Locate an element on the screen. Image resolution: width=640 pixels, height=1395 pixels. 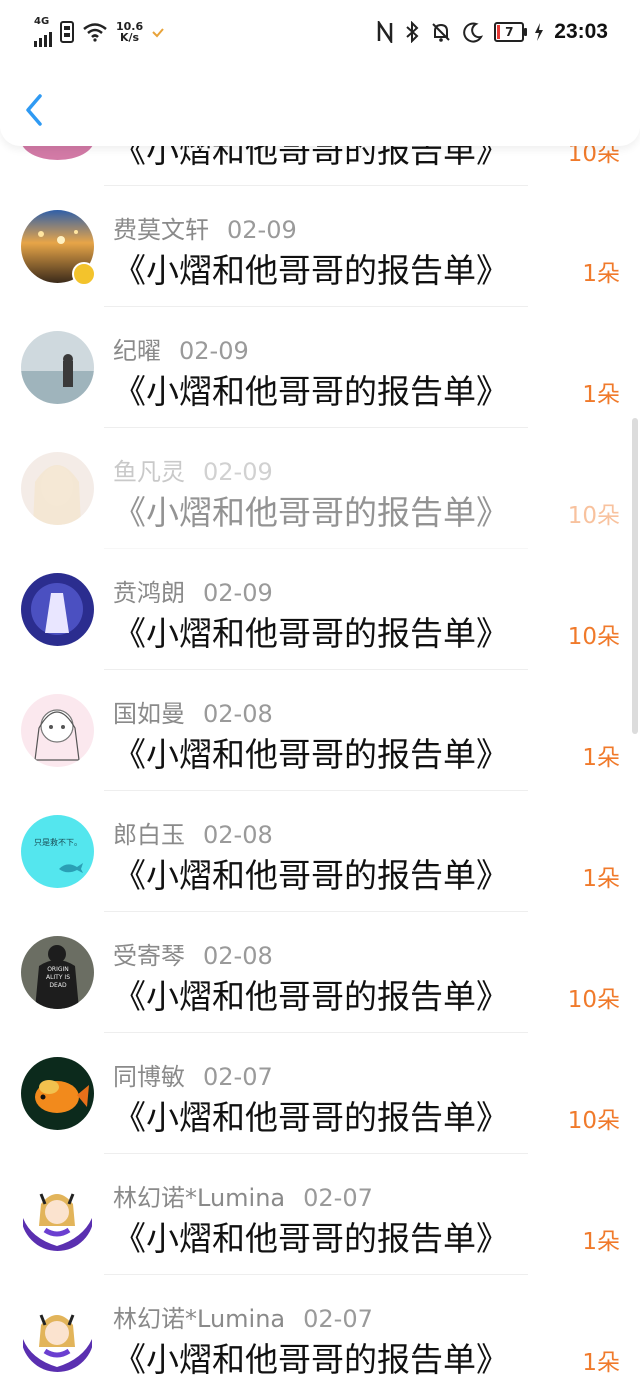
item-meta: 受寄琴 02-08 is located at coordinates (193, 953).